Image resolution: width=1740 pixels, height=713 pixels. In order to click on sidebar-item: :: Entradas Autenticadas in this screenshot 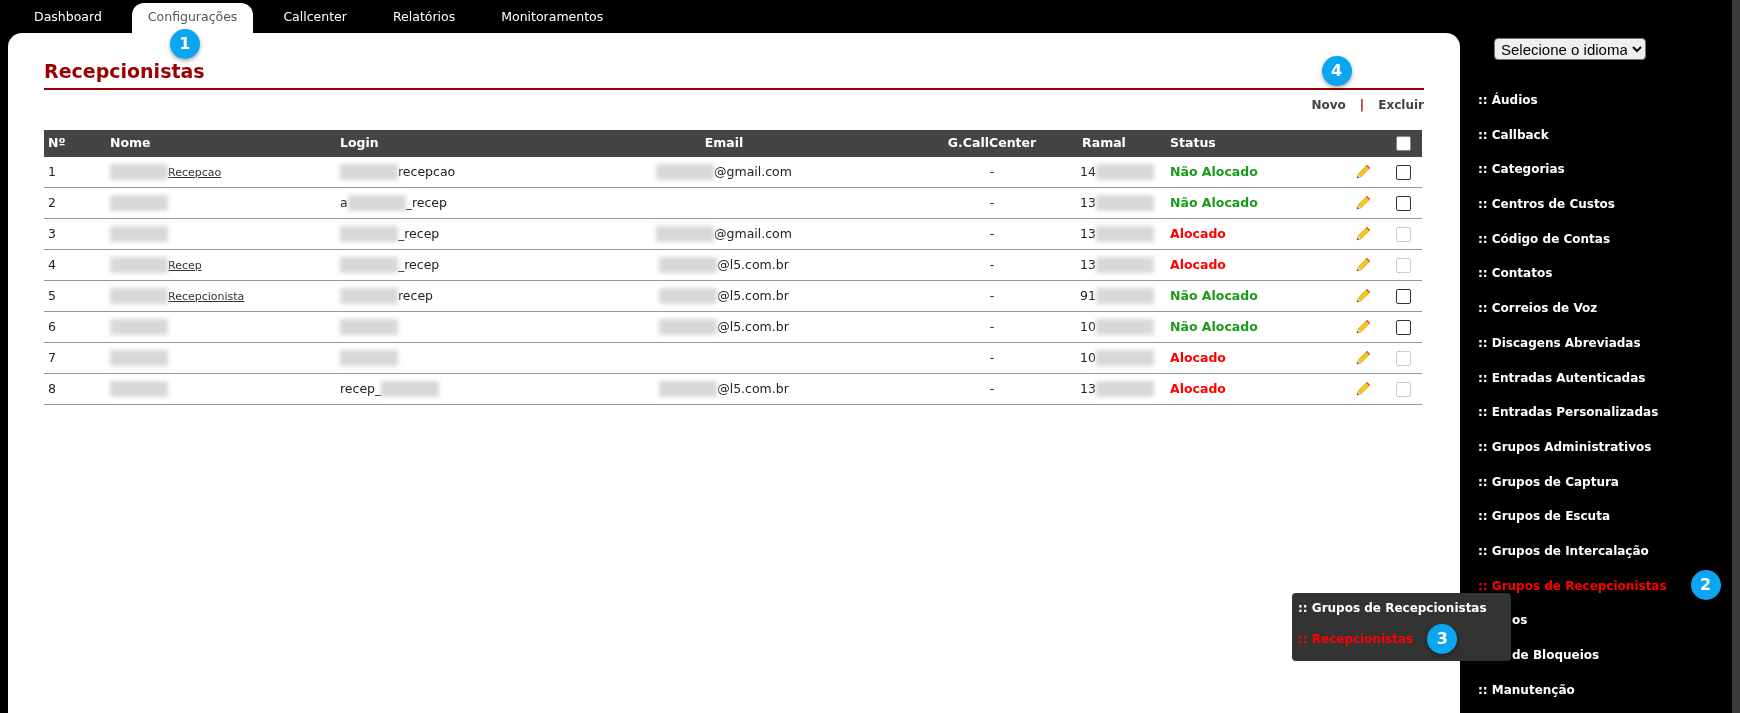, I will do `click(1553, 385)`.